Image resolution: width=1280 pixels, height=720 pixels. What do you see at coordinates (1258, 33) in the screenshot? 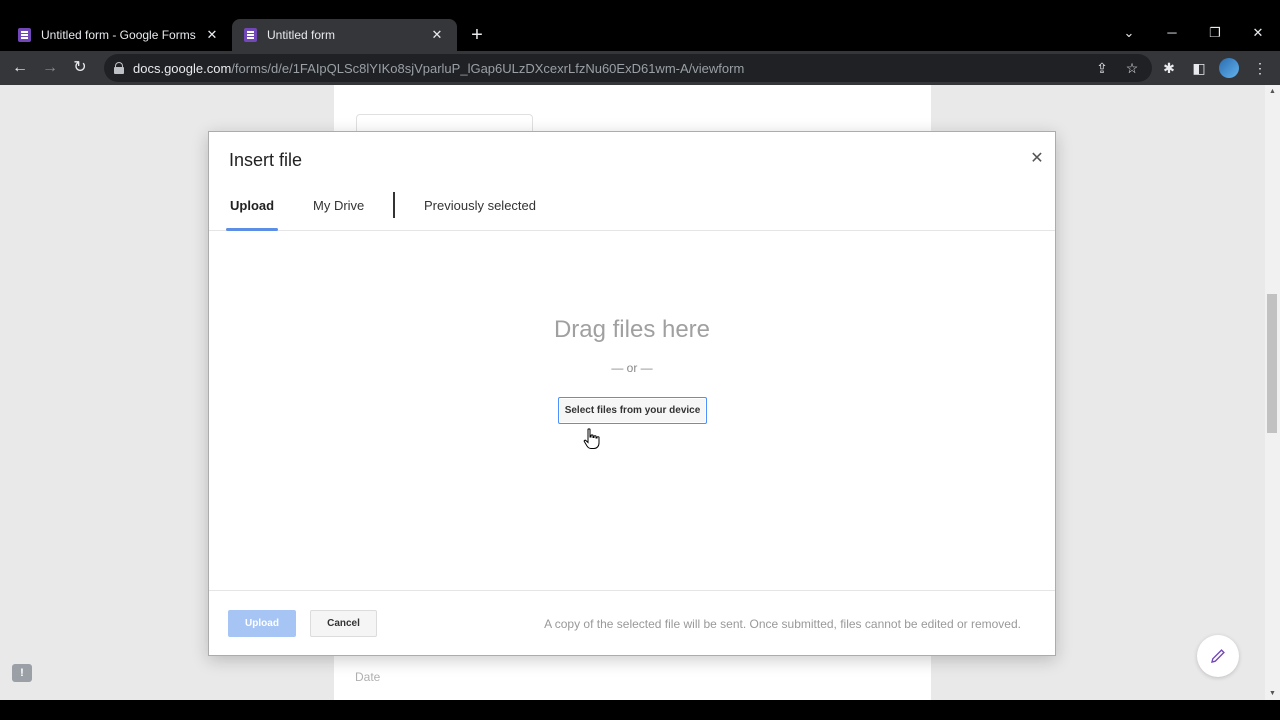
I see `close-window-icon: ✕` at bounding box center [1258, 33].